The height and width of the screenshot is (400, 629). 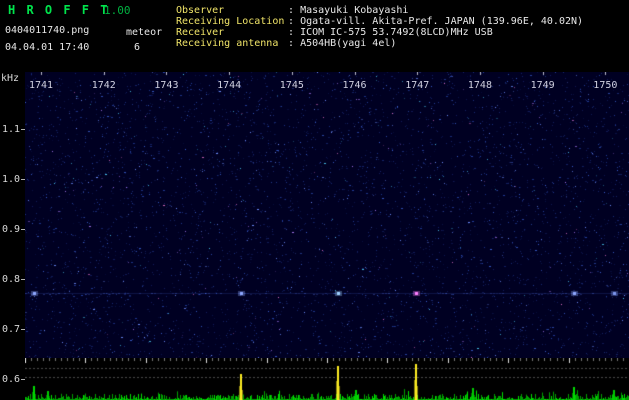 What do you see at coordinates (11, 129) in the screenshot?
I see `frequency-tick-label: 1.1` at bounding box center [11, 129].